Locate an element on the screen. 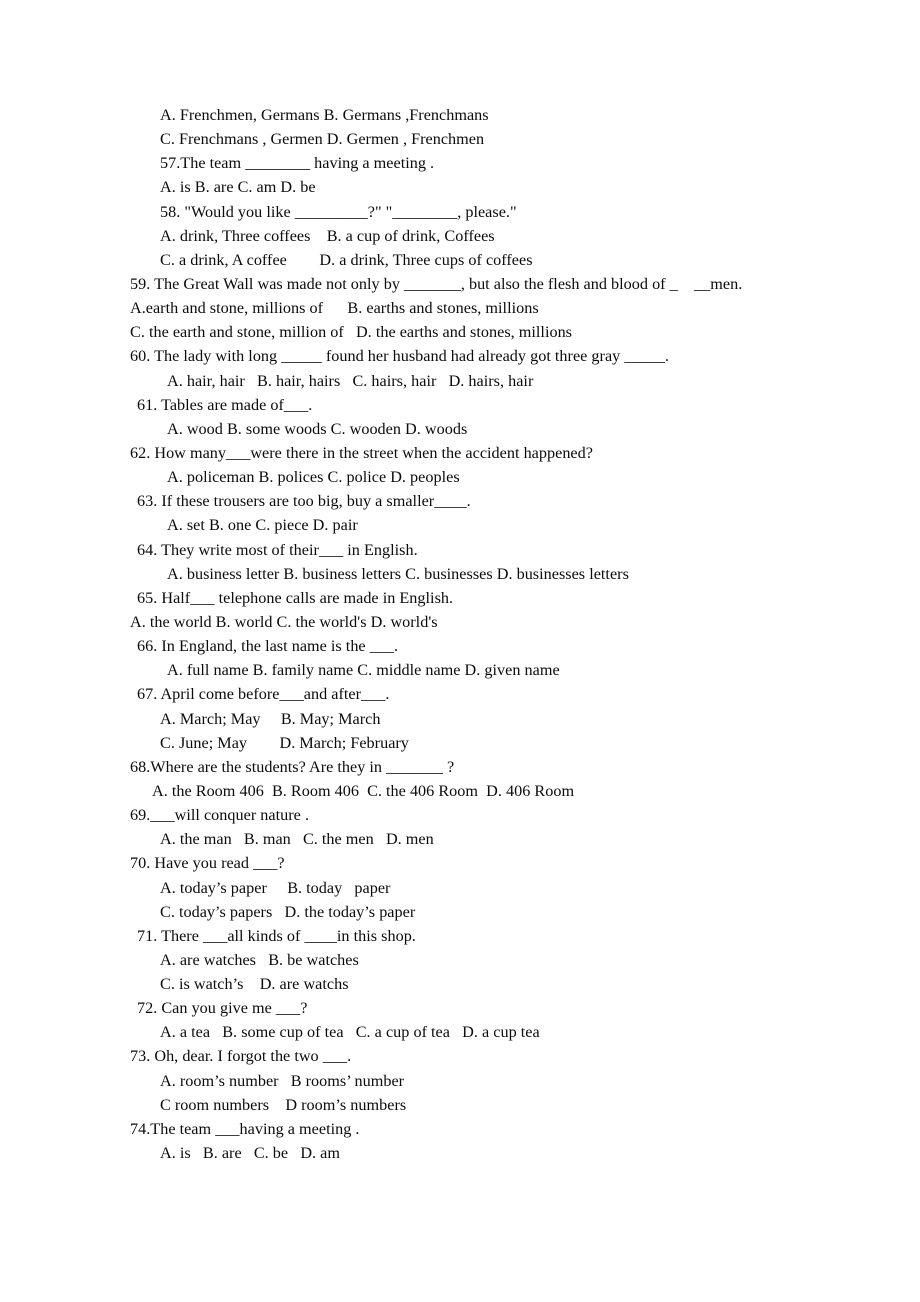 This screenshot has width=920, height=1302. q71-opt-cd: C. is watch’s D. are watchs is located at coordinates (254, 984).